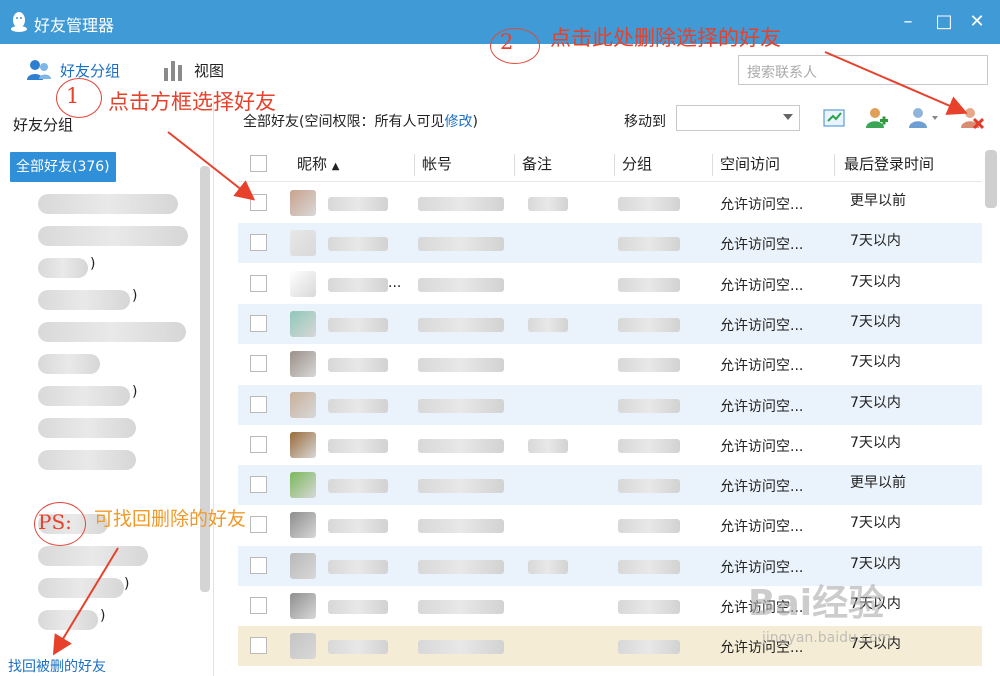 The height and width of the screenshot is (676, 1000). Describe the element at coordinates (57, 666) in the screenshot. I see `find-deleted-friends-link: 找回被删的好友` at that location.